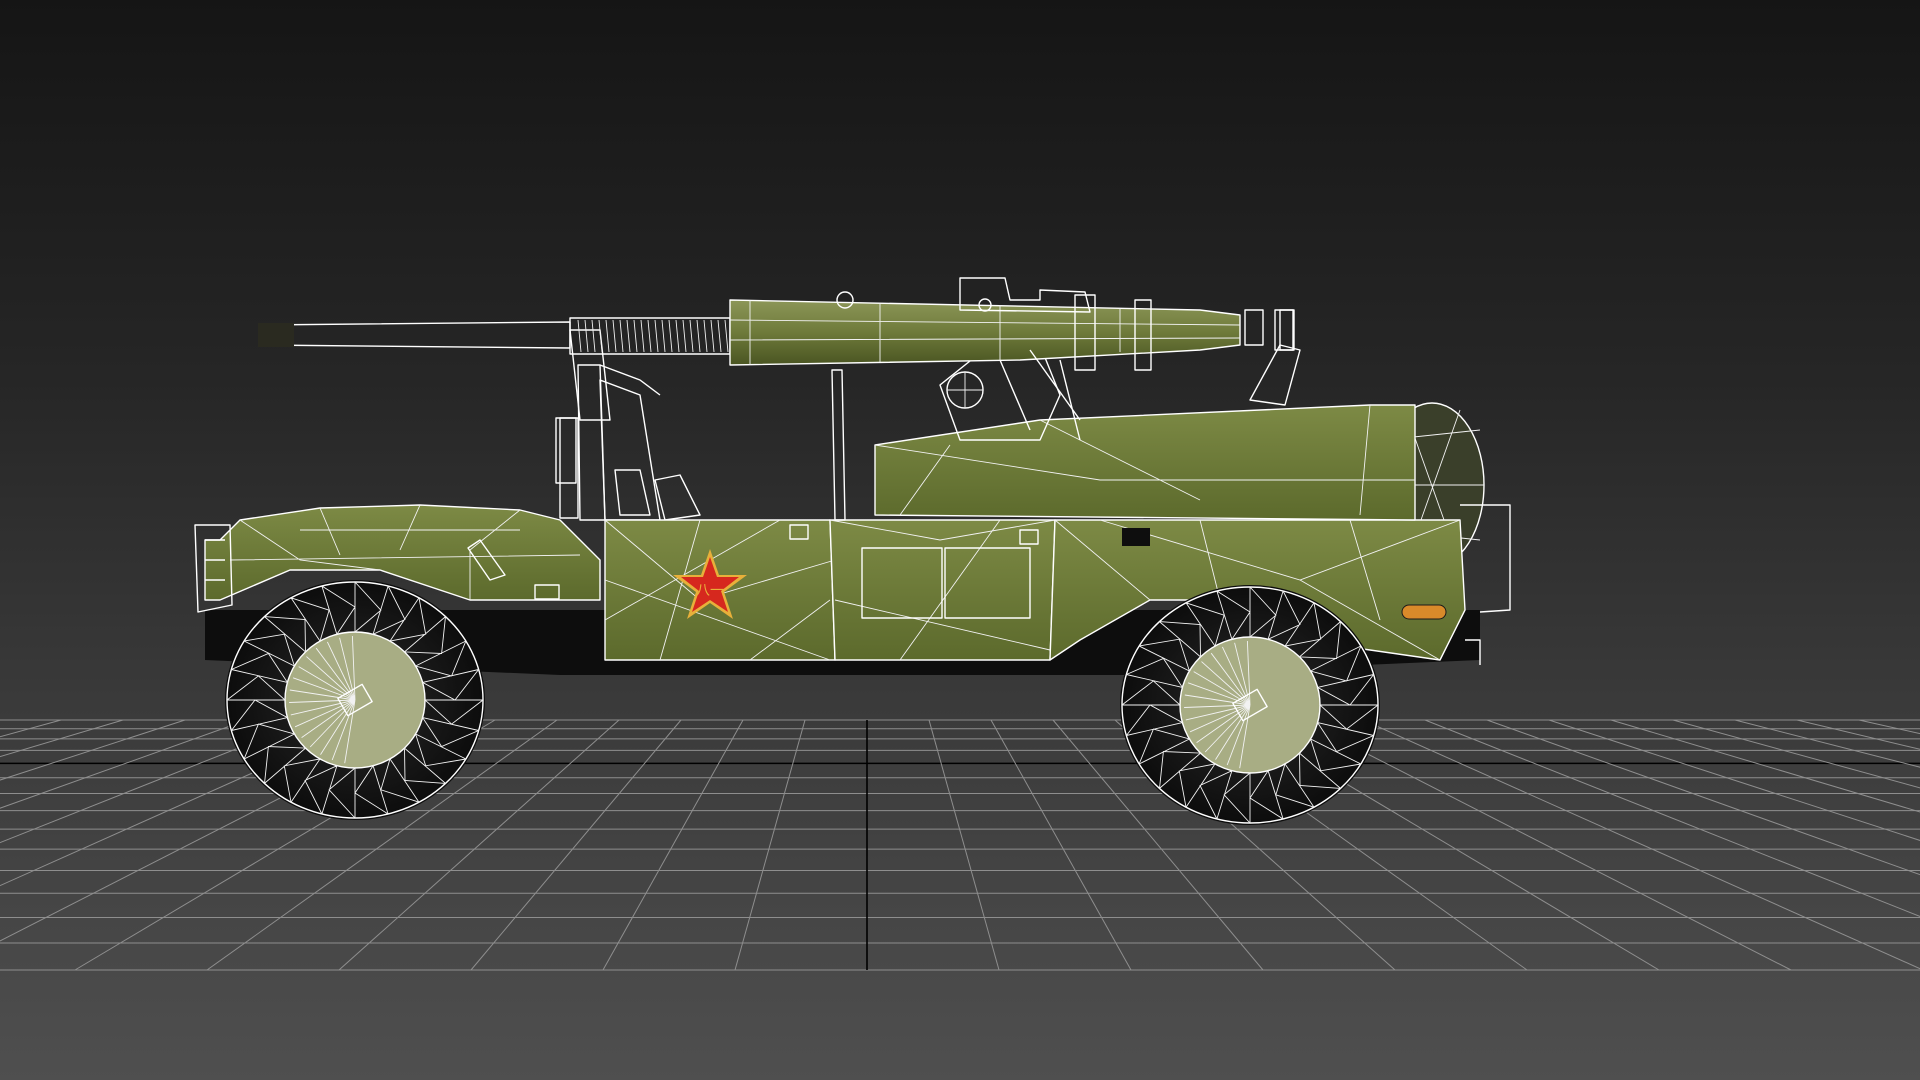 Image resolution: width=1920 pixels, height=1080 pixels. I want to click on gunner-shield, so click(1284, 330).